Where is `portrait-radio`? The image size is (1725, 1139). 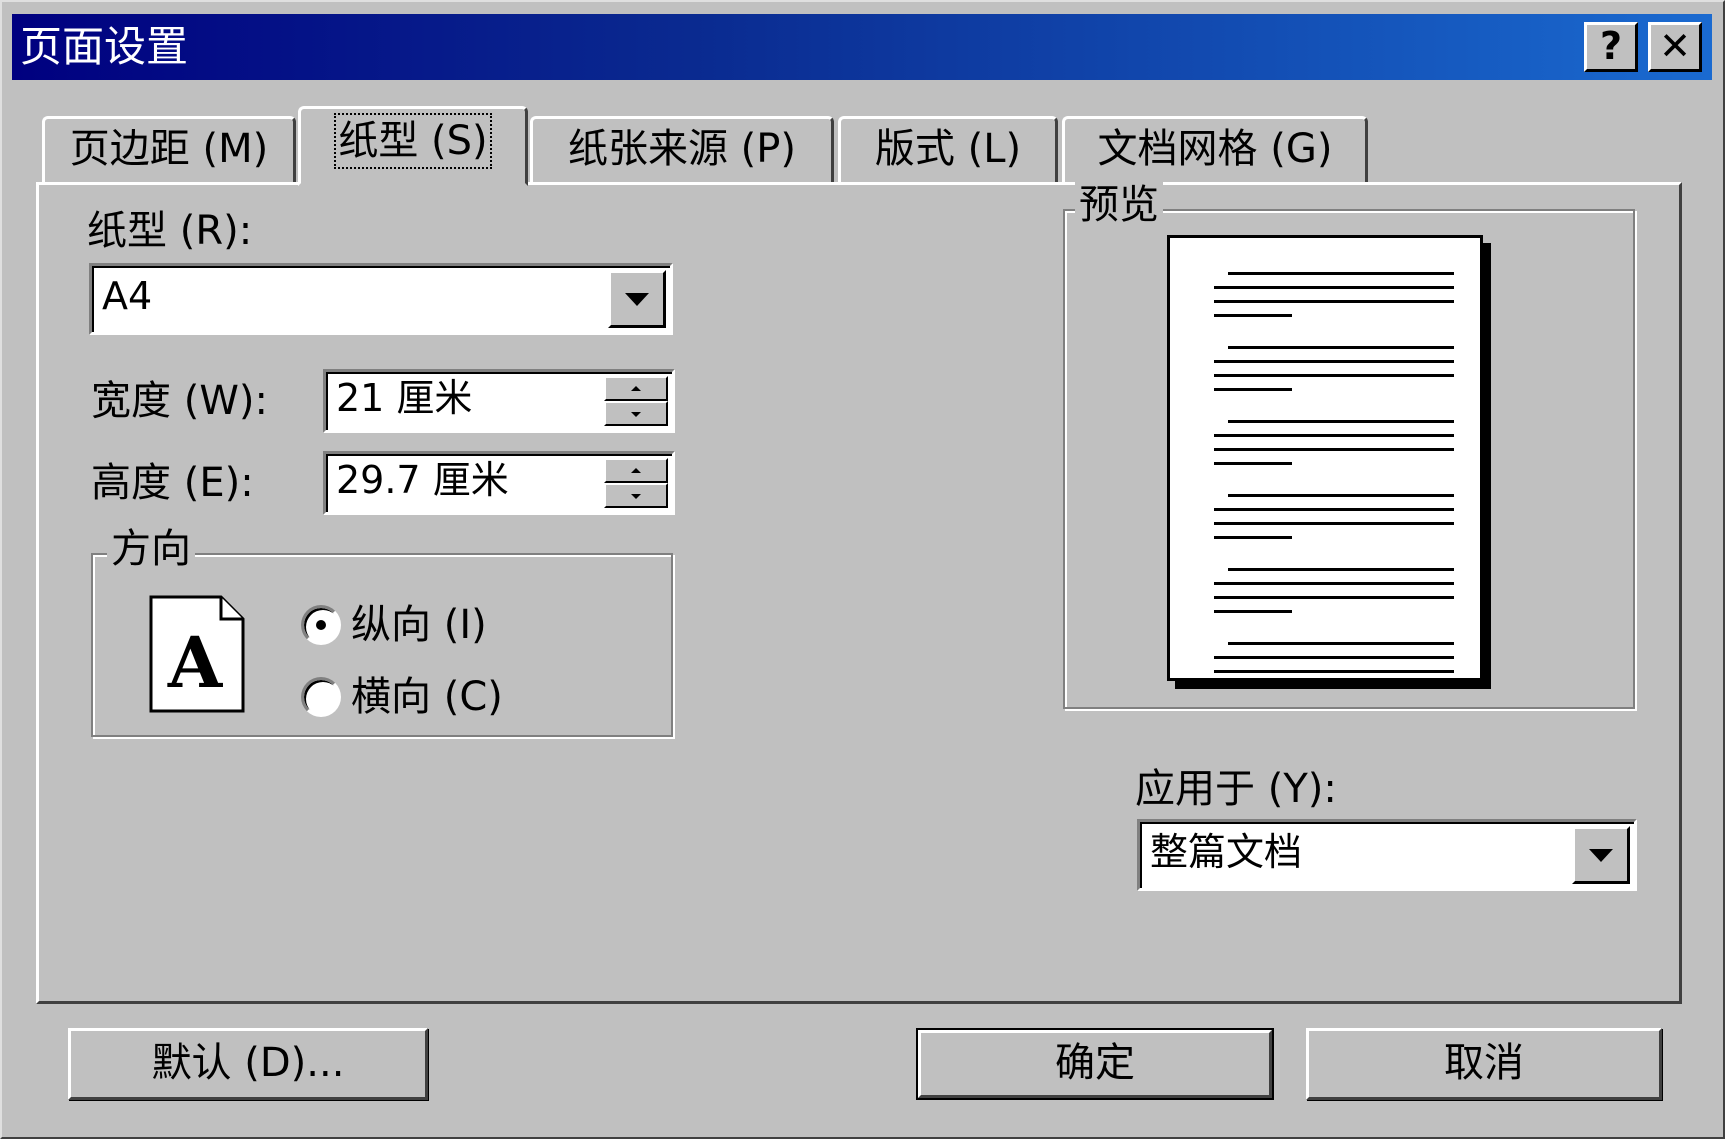 portrait-radio is located at coordinates (321, 625).